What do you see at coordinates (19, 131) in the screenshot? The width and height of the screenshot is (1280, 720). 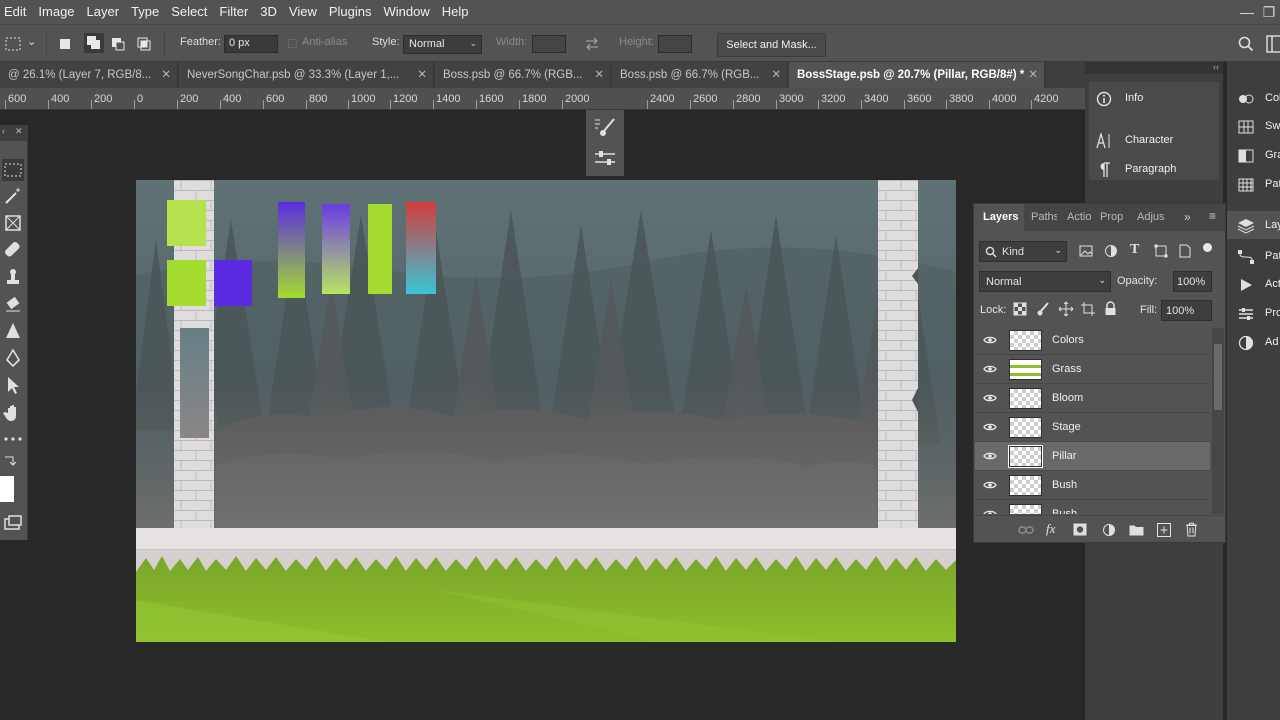 I see `close-icon: ✕` at bounding box center [19, 131].